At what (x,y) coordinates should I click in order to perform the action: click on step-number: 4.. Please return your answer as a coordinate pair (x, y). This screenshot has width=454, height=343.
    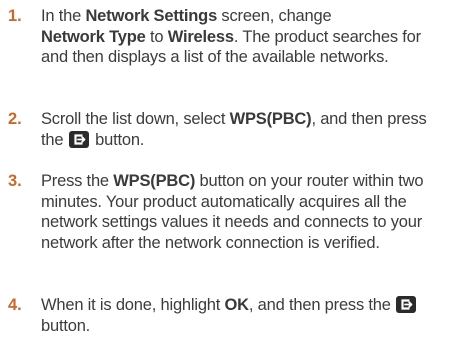
    Looking at the image, I should click on (15, 305).